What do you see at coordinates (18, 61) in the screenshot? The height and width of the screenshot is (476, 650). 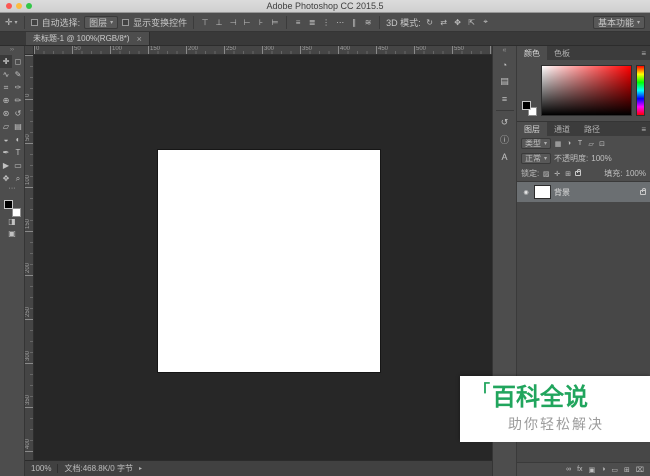 I see `rectangular-marquee-tool: ◻` at bounding box center [18, 61].